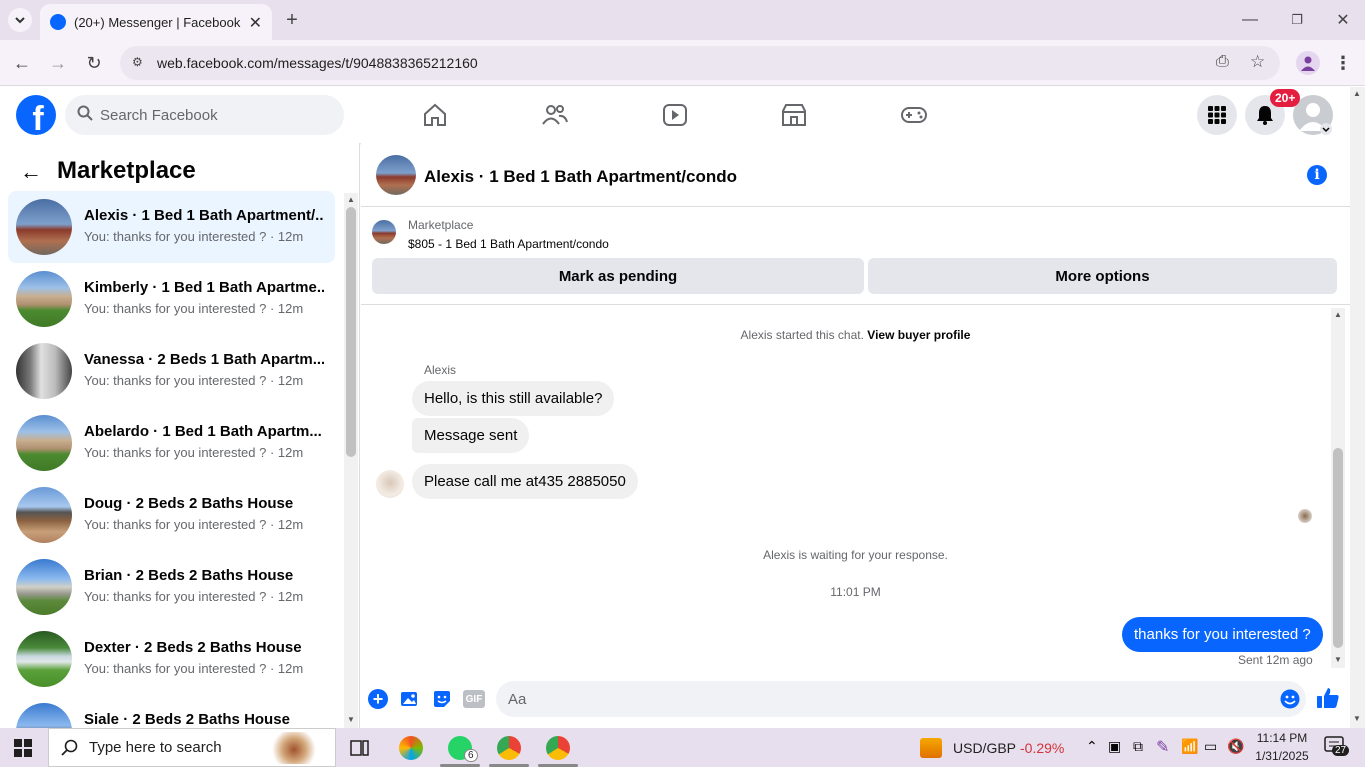  I want to click on search-icon, so click(70, 750).